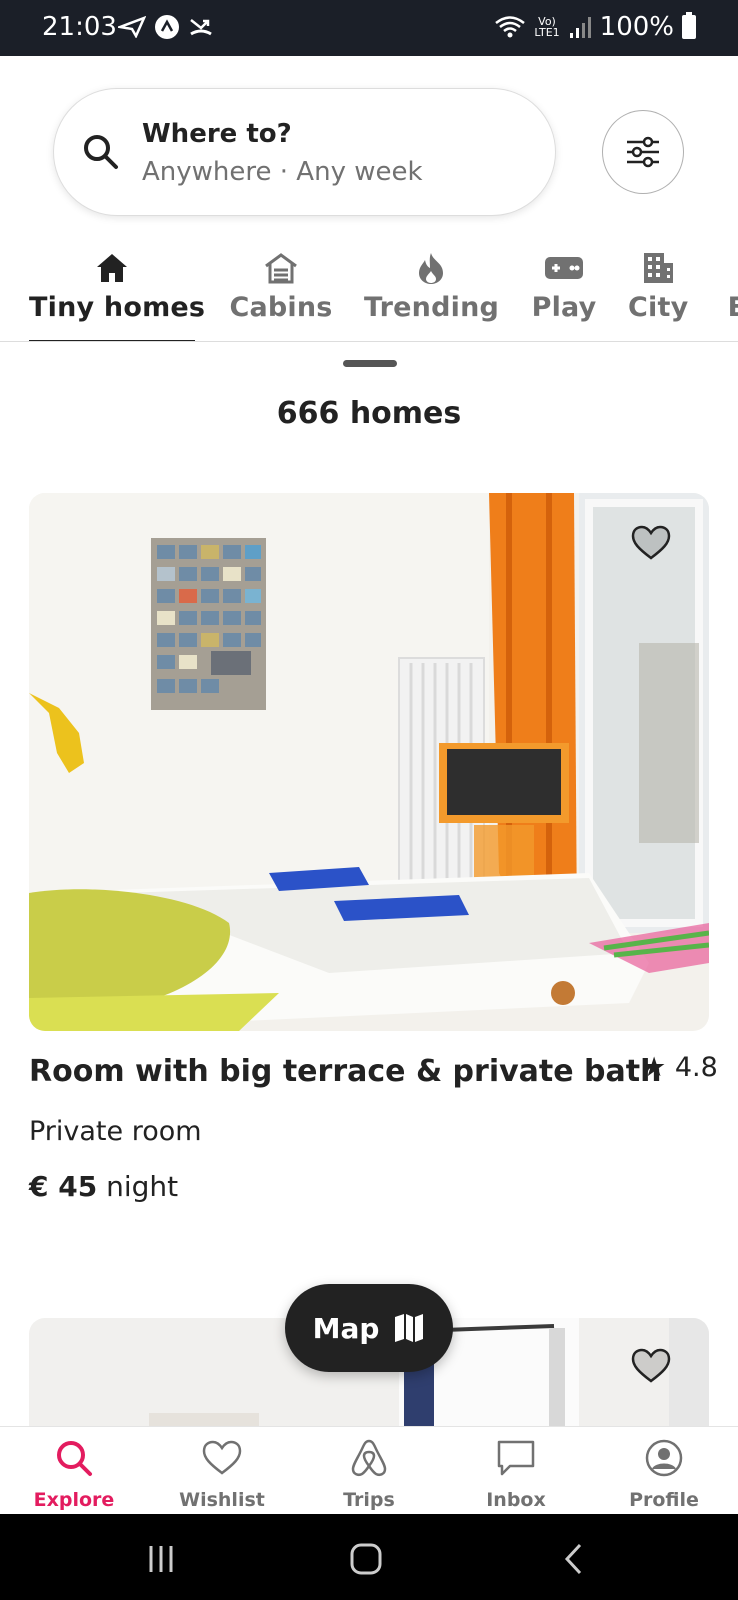 This screenshot has width=738, height=1600. I want to click on message-icon, so click(516, 1458).